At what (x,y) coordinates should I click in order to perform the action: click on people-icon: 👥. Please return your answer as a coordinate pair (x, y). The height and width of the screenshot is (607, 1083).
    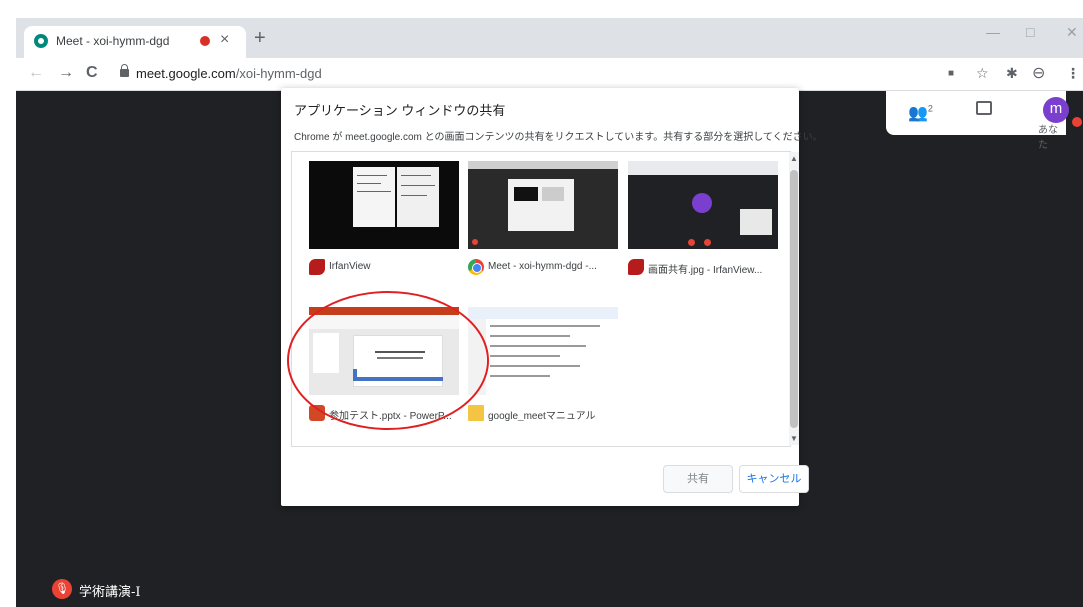
    Looking at the image, I should click on (918, 113).